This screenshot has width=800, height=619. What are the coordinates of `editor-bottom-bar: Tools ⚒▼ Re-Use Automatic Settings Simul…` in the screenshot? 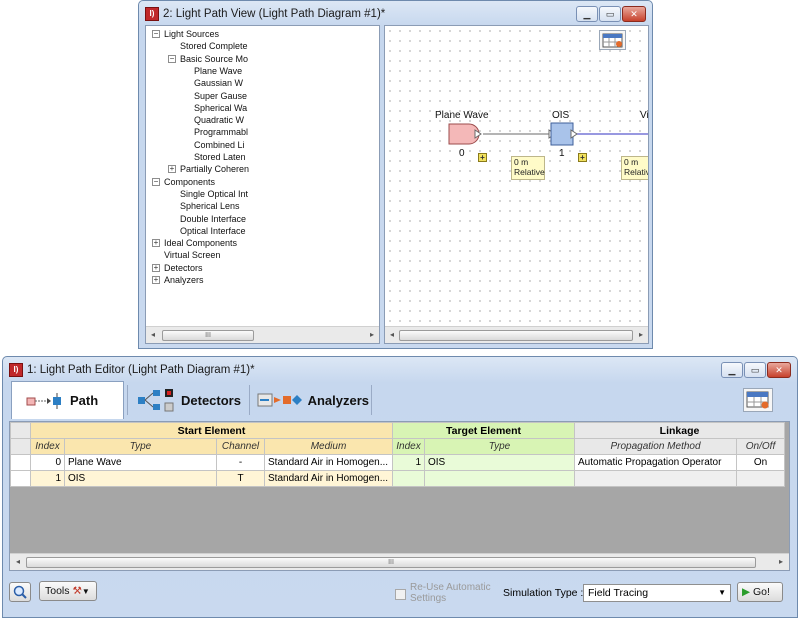 It's located at (399, 593).